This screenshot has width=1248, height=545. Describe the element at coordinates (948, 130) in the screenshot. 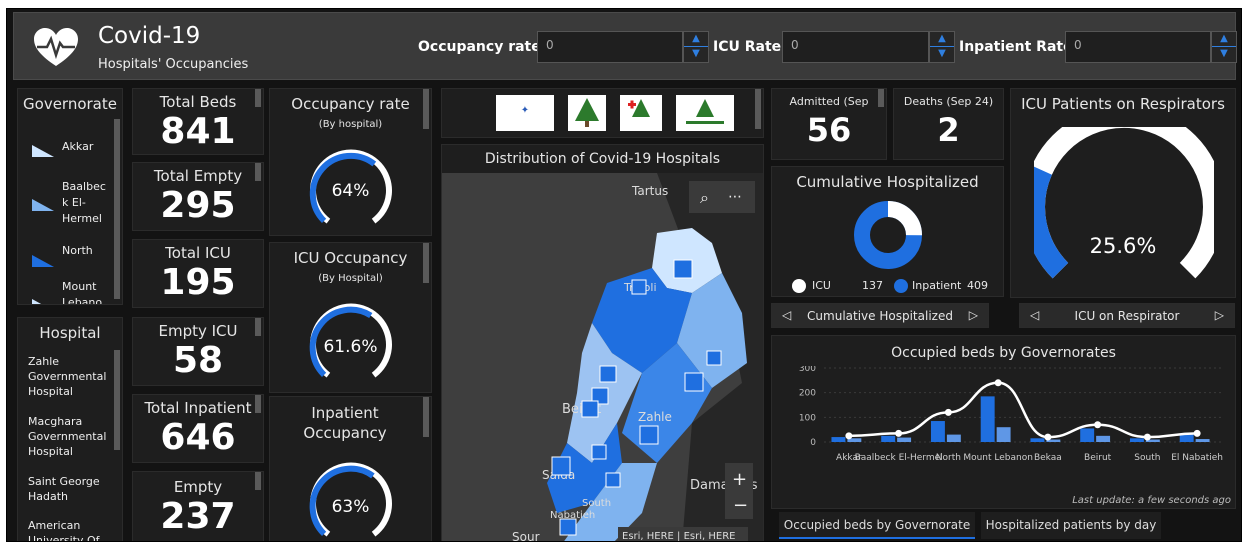

I see `kpi-value: 2` at that location.